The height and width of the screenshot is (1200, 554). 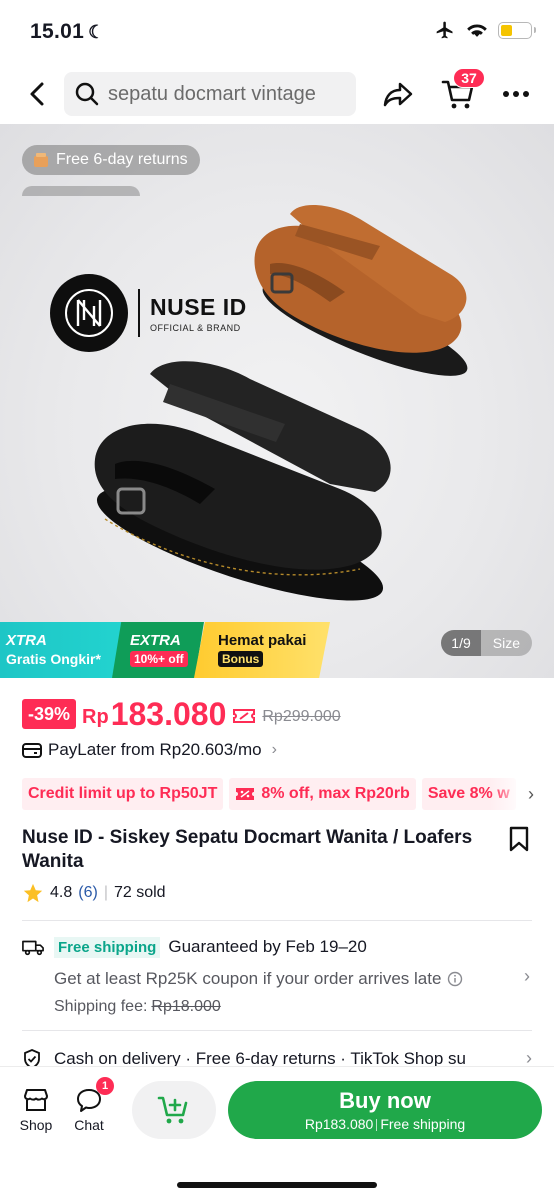 What do you see at coordinates (461, 643) in the screenshot?
I see `image-index: 1/9` at bounding box center [461, 643].